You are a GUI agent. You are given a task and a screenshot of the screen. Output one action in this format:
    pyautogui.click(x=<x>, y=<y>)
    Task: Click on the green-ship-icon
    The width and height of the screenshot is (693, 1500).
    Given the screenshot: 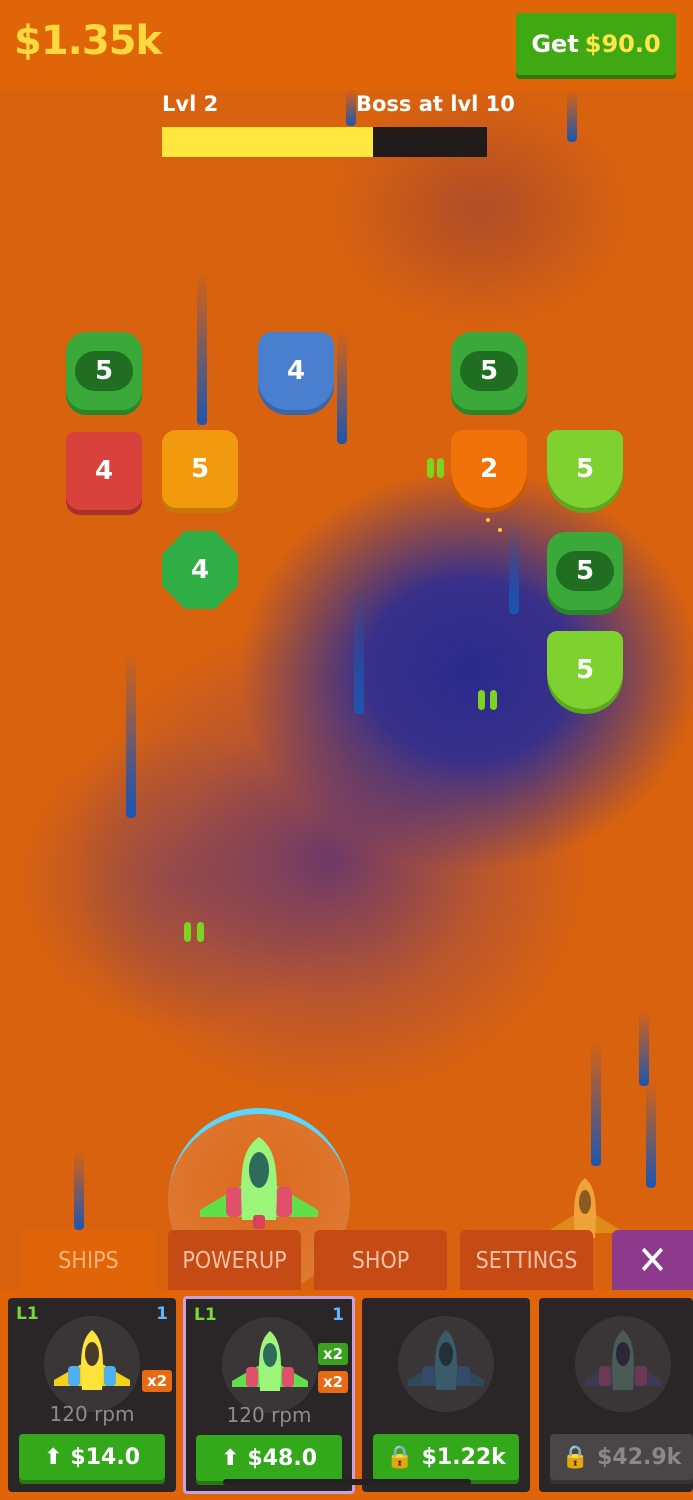 What is the action you would take?
    pyautogui.click(x=270, y=1361)
    